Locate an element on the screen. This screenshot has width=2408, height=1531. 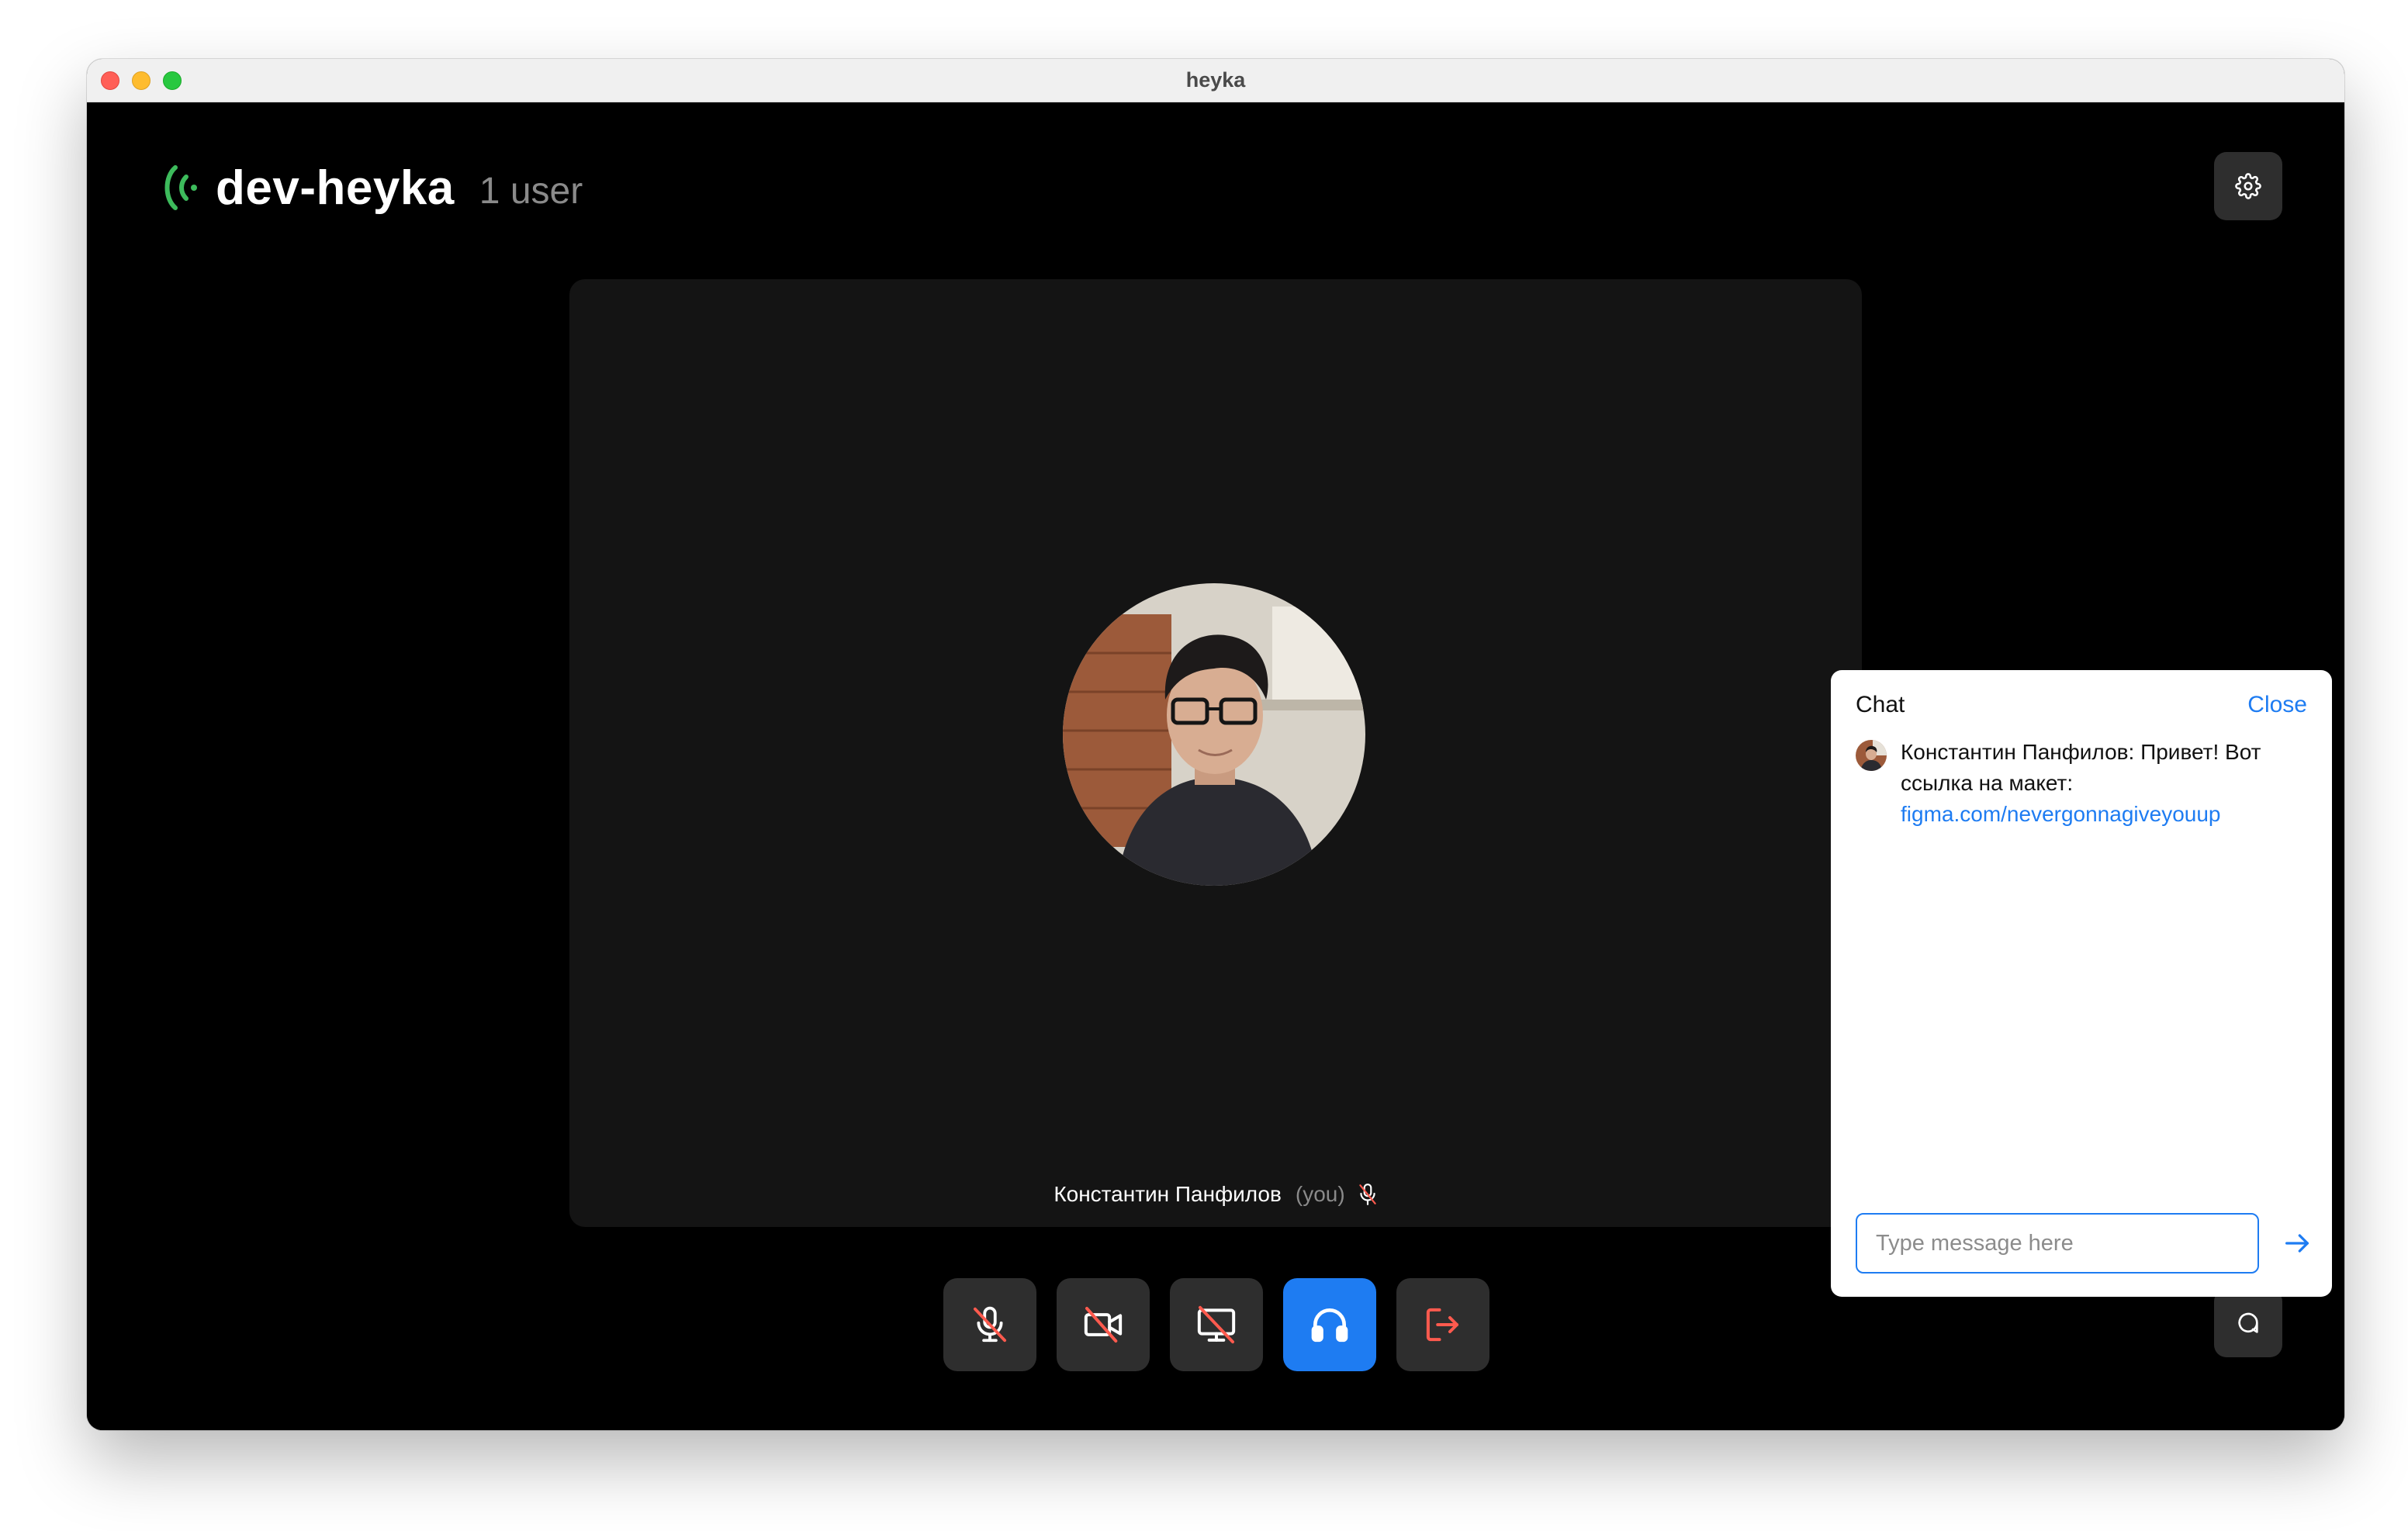
toggle-screen-share-button is located at coordinates (1216, 1324).